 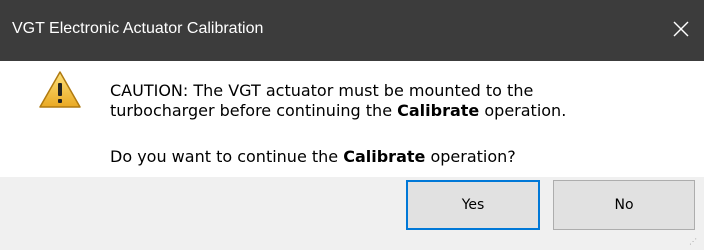 I want to click on warning-icon, so click(x=60, y=90).